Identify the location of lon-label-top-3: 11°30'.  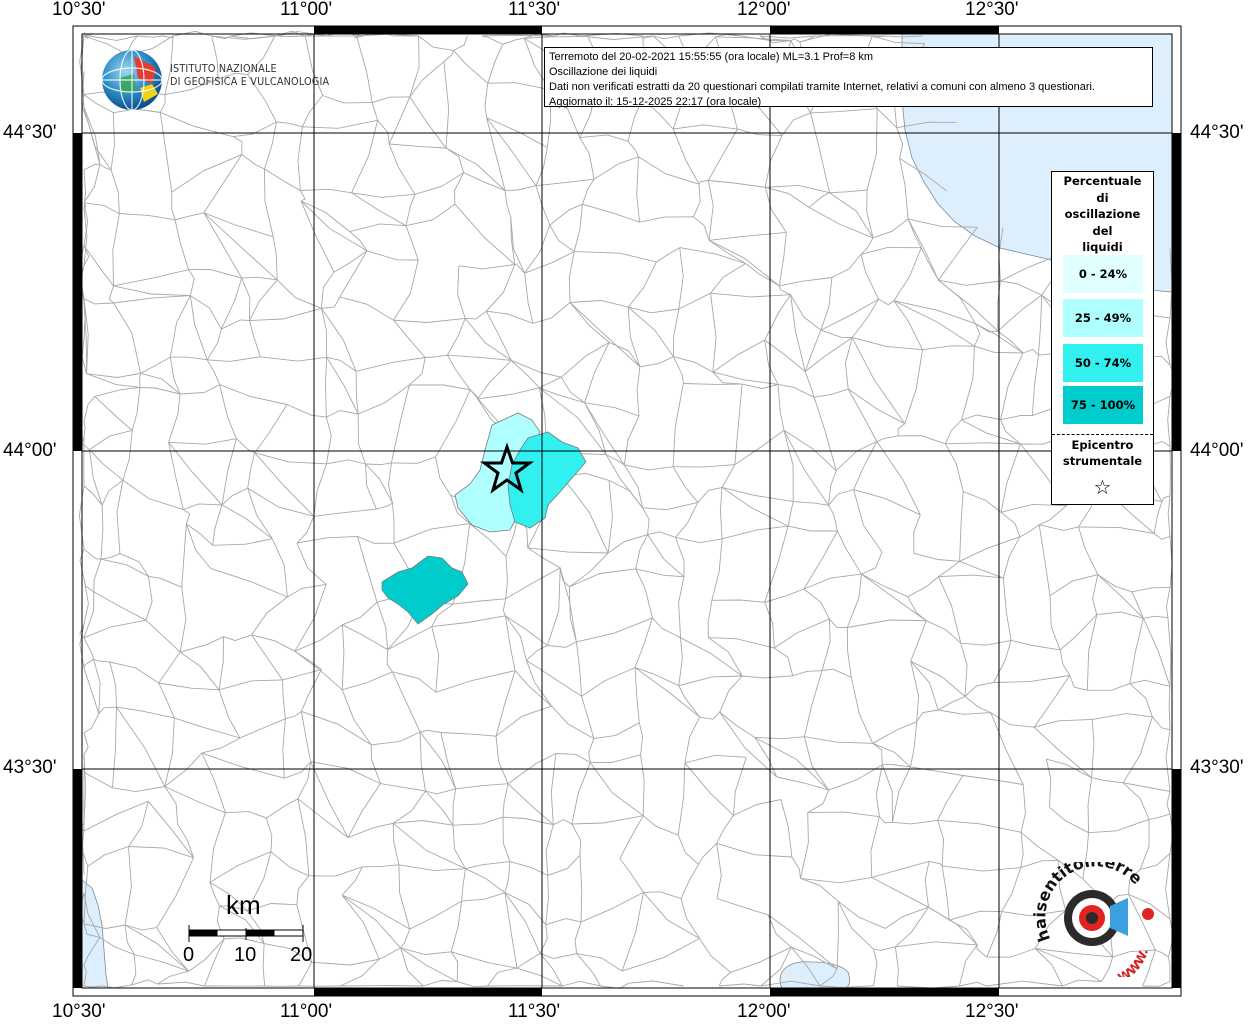
(534, 10).